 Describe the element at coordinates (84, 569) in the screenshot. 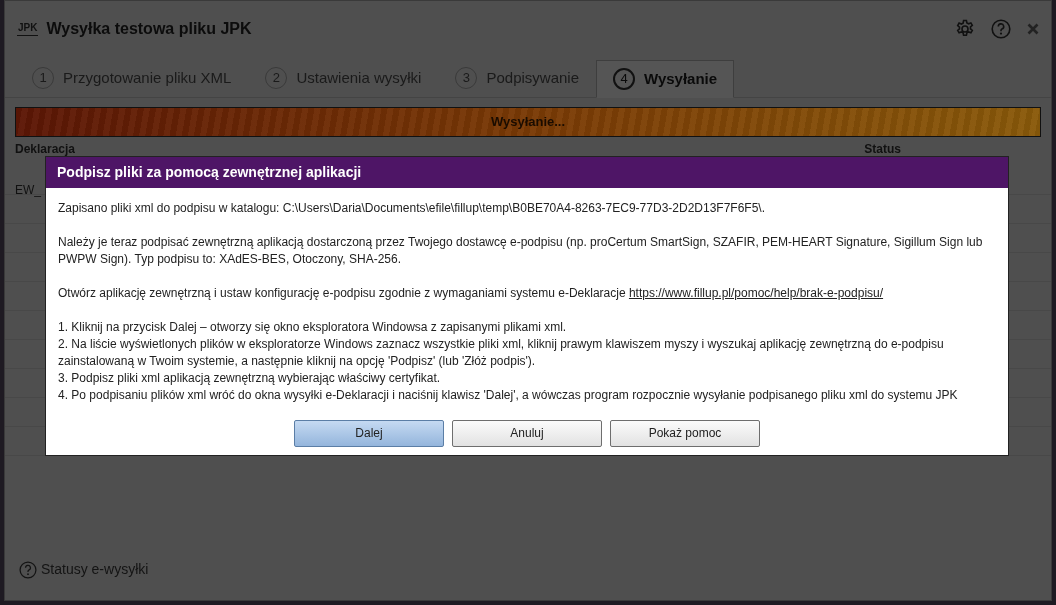

I see `status-link: Statusy e-wysyłki` at that location.